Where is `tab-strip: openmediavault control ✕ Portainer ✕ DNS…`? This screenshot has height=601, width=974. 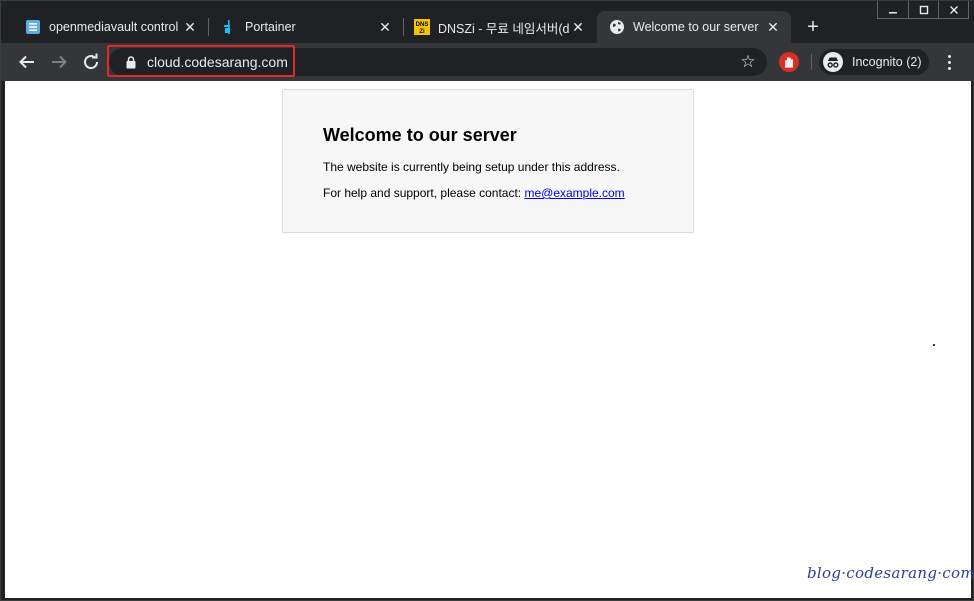 tab-strip: openmediavault control ✕ Portainer ✕ DNS… is located at coordinates (487, 22).